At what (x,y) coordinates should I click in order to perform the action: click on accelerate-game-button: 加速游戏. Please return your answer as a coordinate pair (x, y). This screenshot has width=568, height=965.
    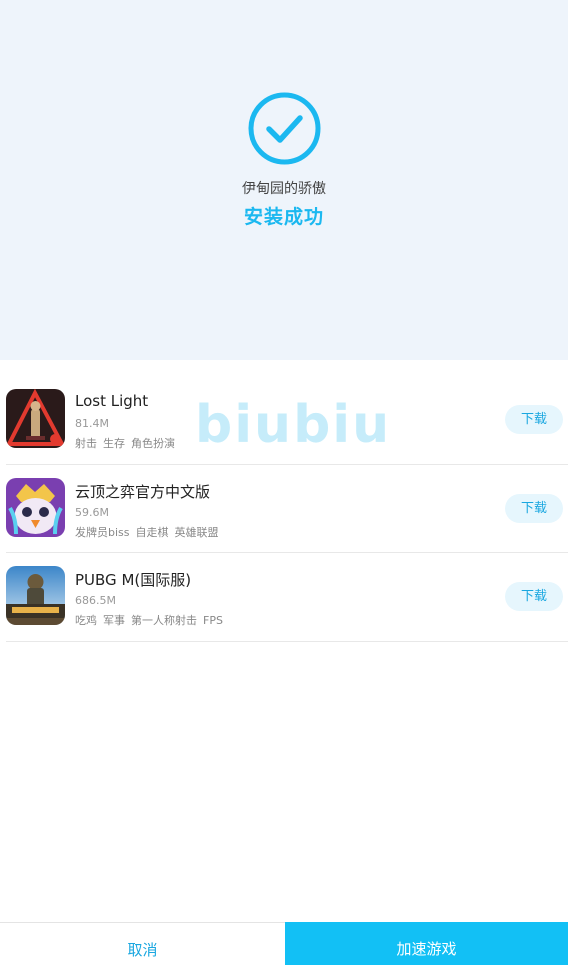
    Looking at the image, I should click on (426, 943).